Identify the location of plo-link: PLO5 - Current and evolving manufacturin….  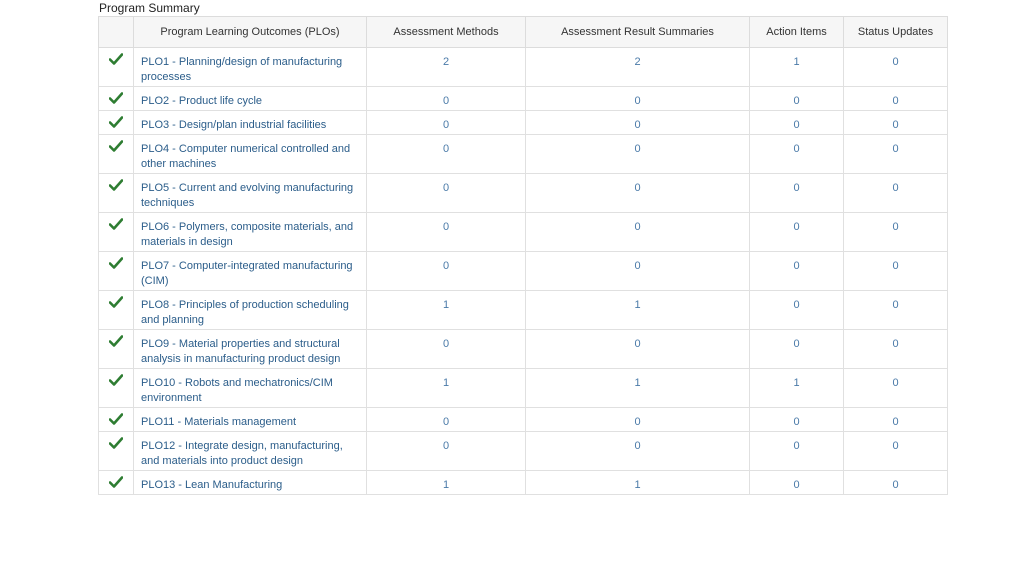
(247, 195).